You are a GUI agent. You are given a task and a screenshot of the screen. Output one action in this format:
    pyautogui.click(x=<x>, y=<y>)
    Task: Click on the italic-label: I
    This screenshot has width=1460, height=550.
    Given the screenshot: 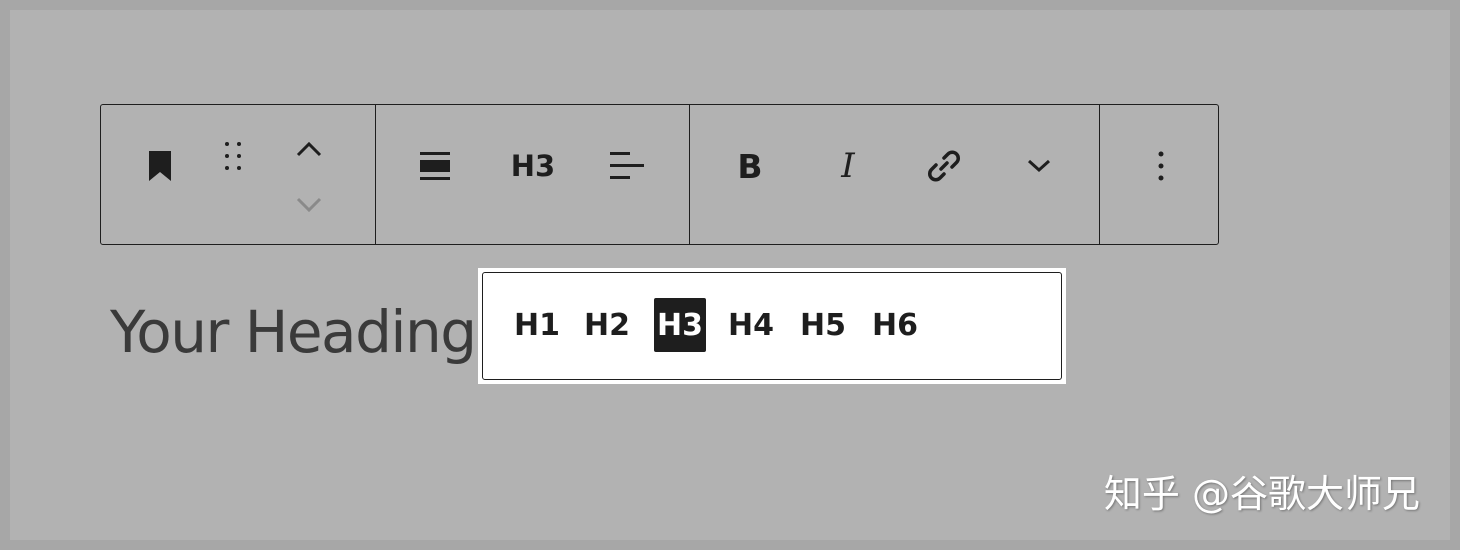 What is the action you would take?
    pyautogui.click(x=848, y=166)
    